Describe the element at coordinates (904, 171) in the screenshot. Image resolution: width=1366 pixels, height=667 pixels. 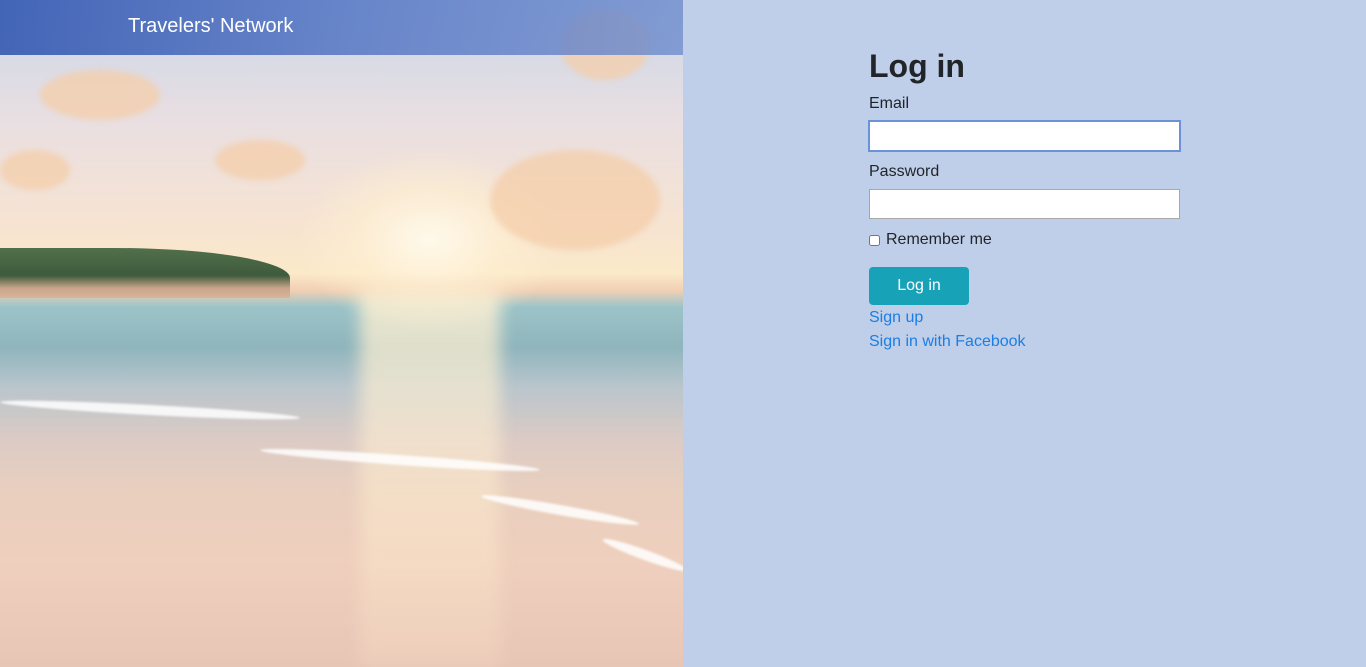
I see `password-label: Password` at that location.